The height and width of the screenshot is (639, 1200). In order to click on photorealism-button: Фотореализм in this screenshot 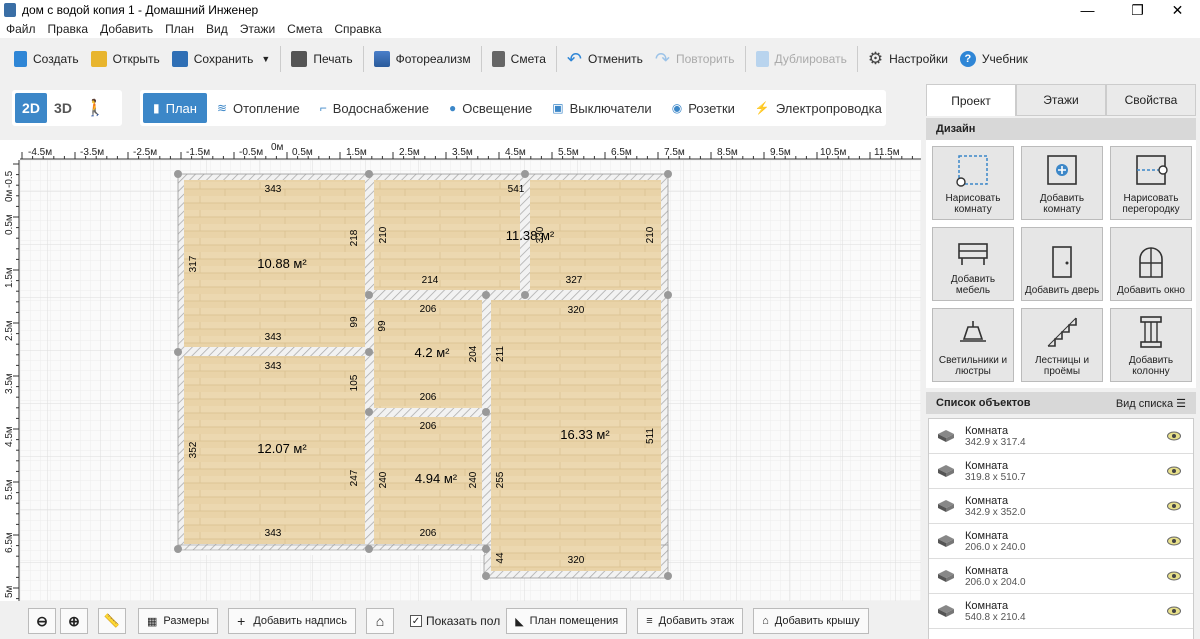, I will do `click(422, 59)`.